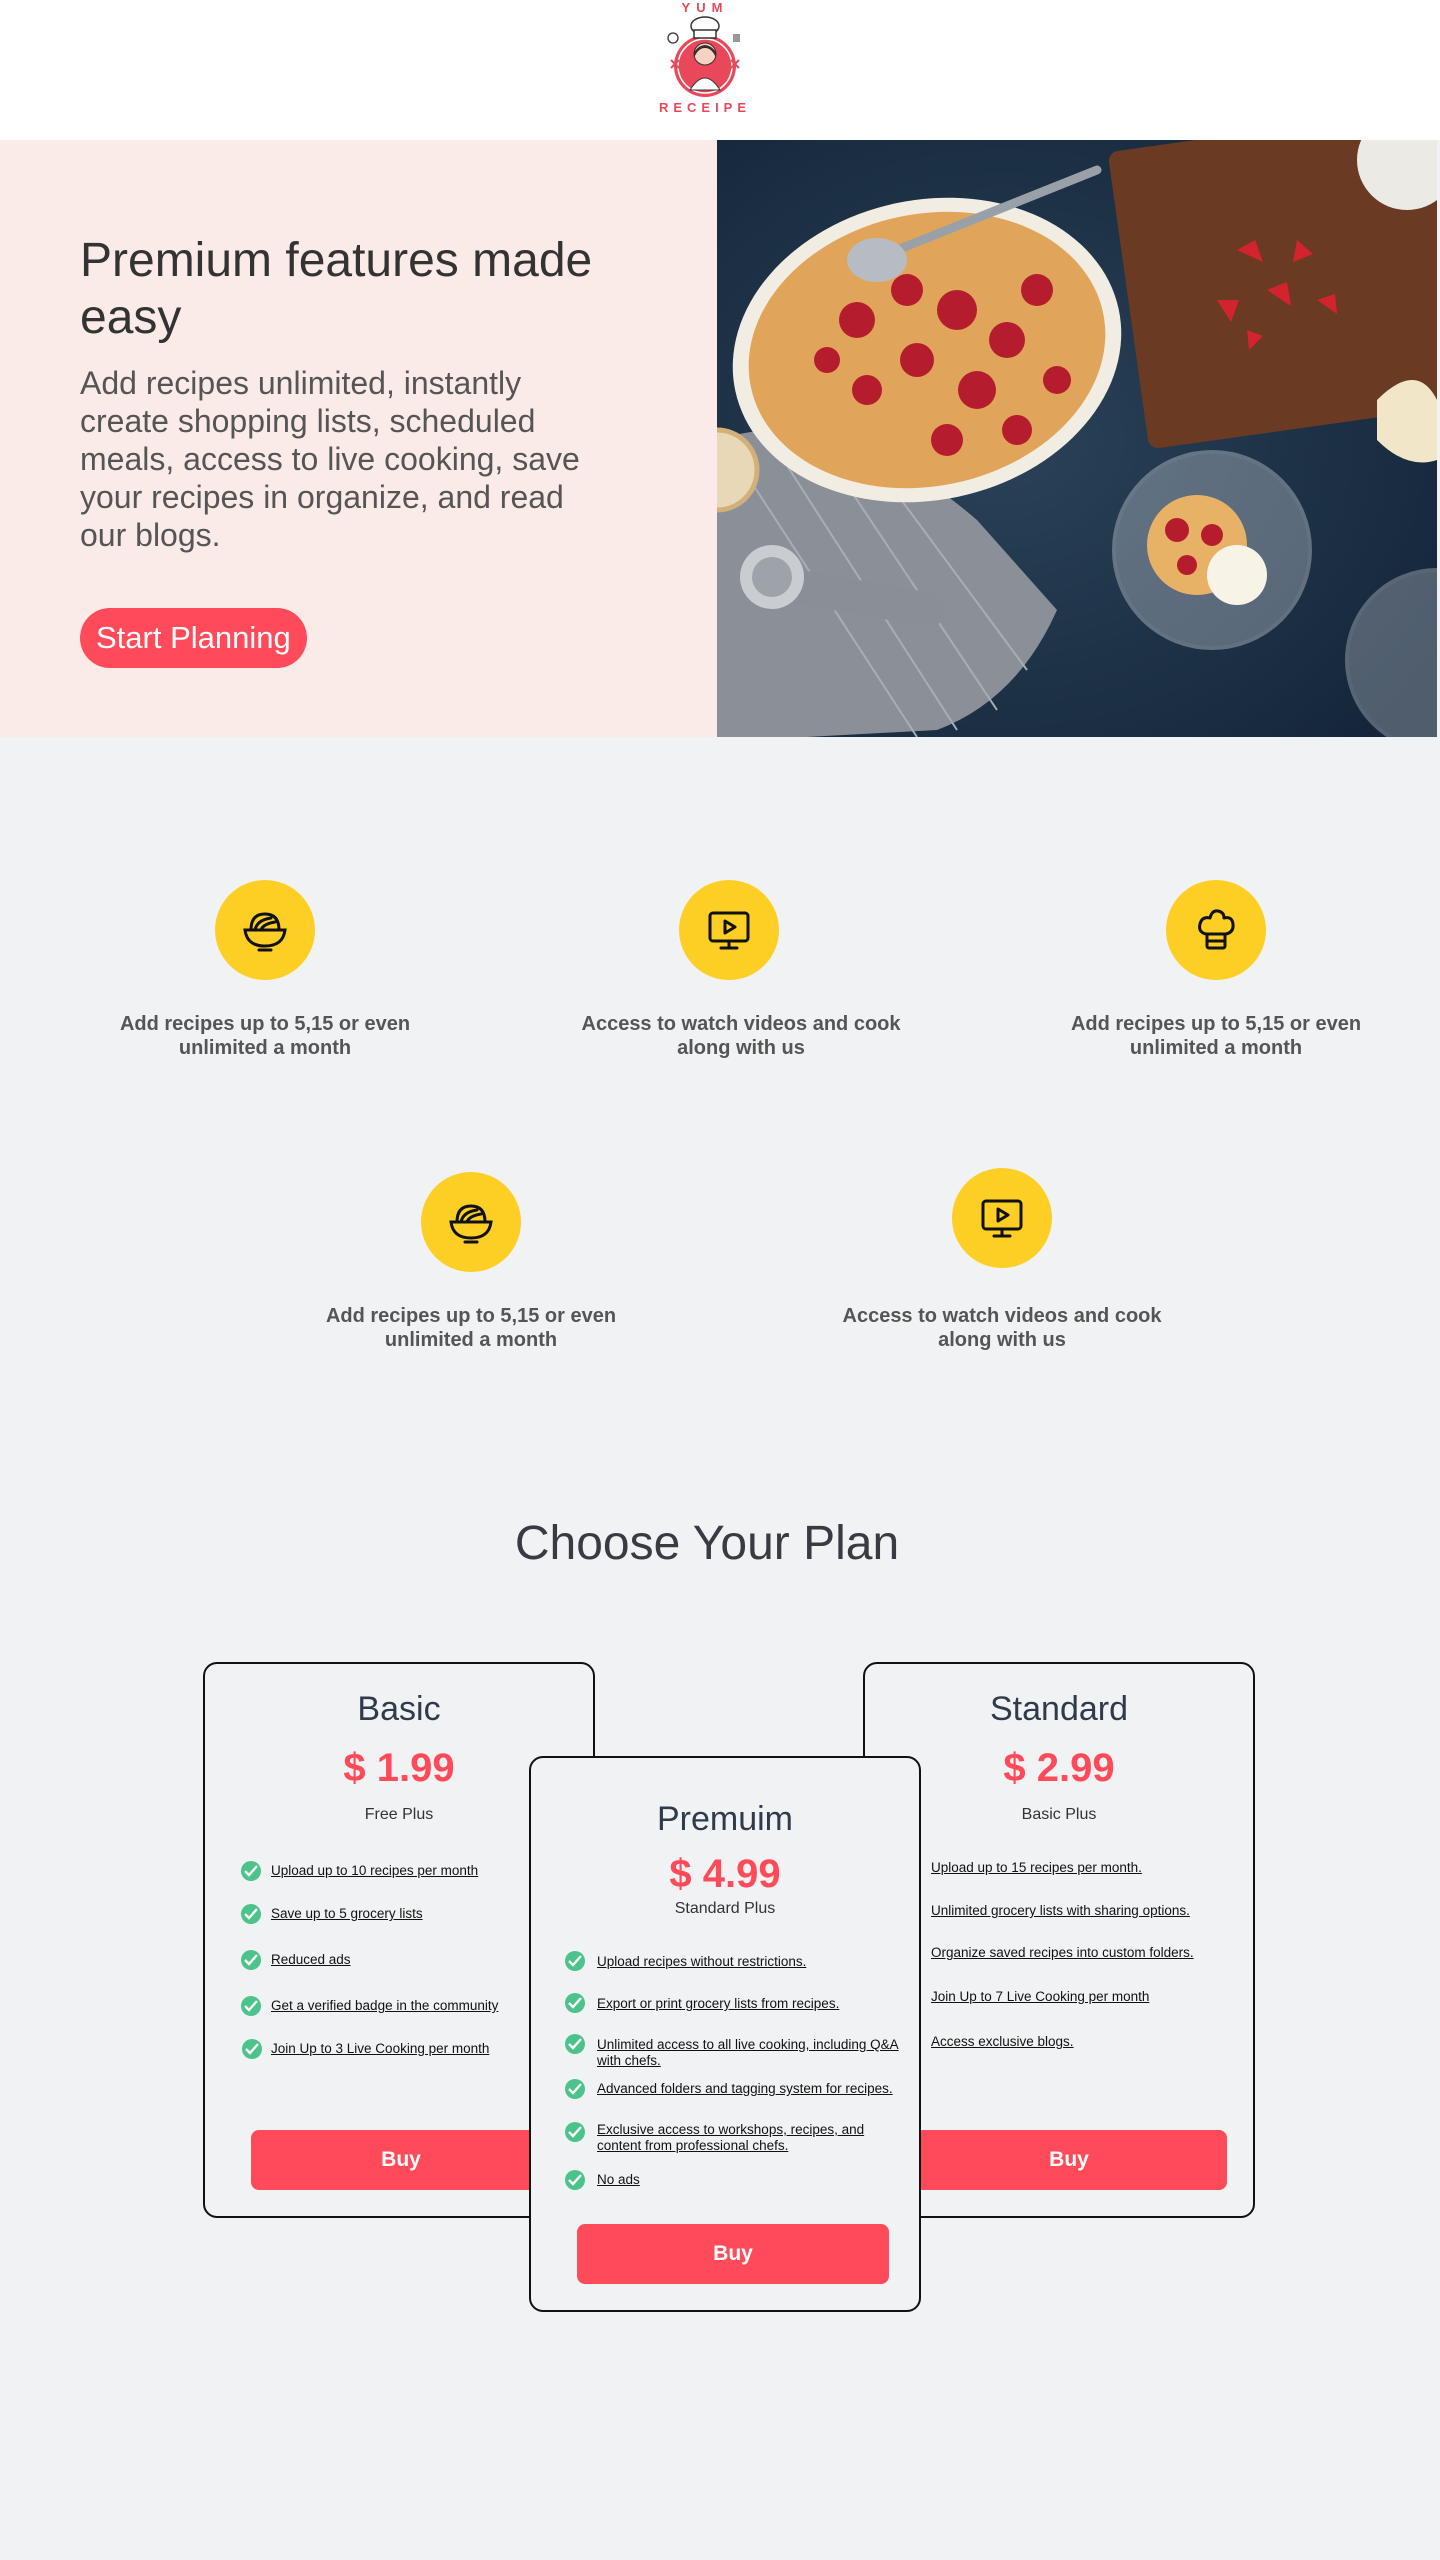 The height and width of the screenshot is (2560, 1440). I want to click on site-header: YUM RECEIPE, so click(720, 70).